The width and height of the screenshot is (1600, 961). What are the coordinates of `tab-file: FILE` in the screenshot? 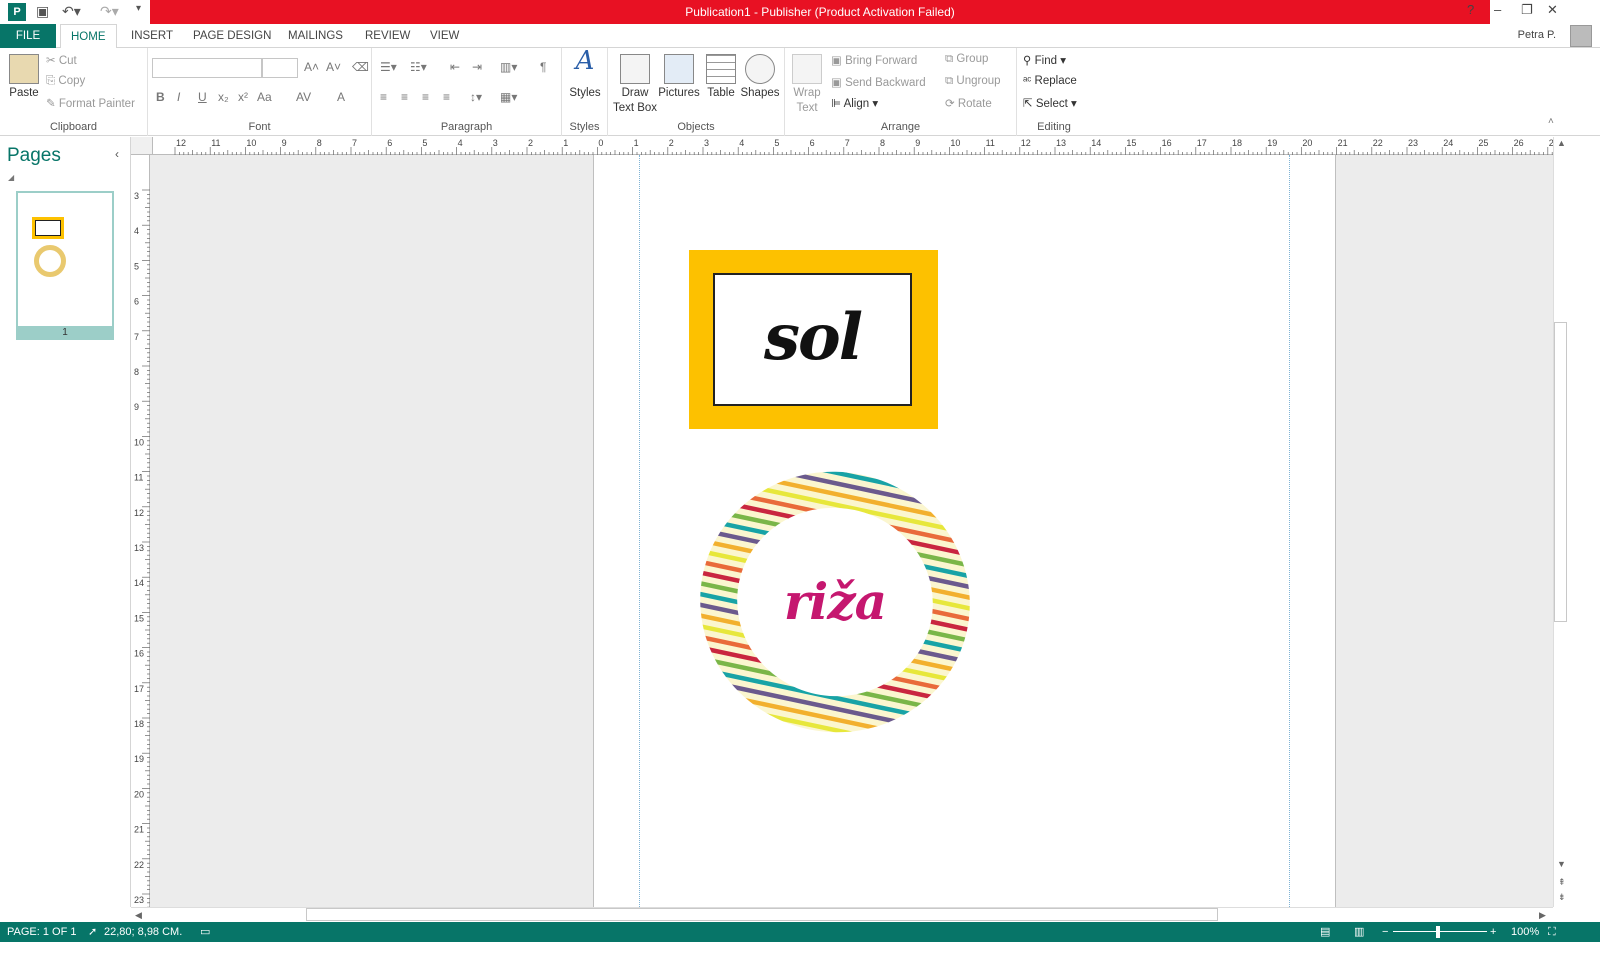 It's located at (28, 36).